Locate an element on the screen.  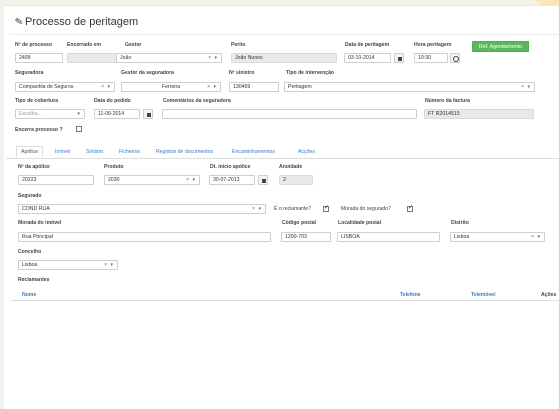
cobertura-label: Tipo de cobertura is located at coordinates (36, 101).